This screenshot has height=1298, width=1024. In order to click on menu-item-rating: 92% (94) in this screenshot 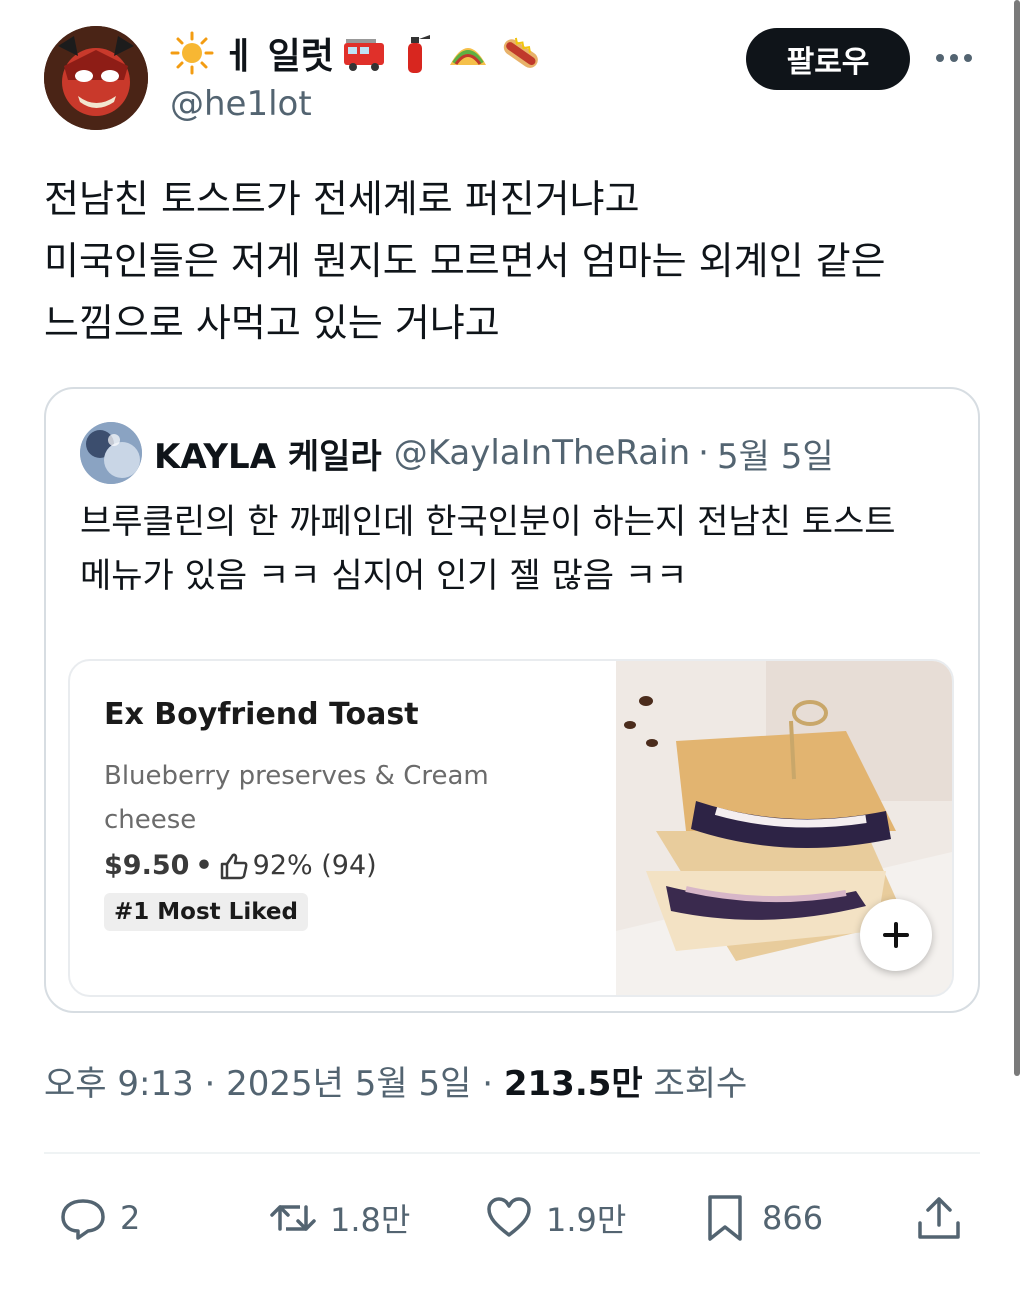, I will do `click(314, 865)`.